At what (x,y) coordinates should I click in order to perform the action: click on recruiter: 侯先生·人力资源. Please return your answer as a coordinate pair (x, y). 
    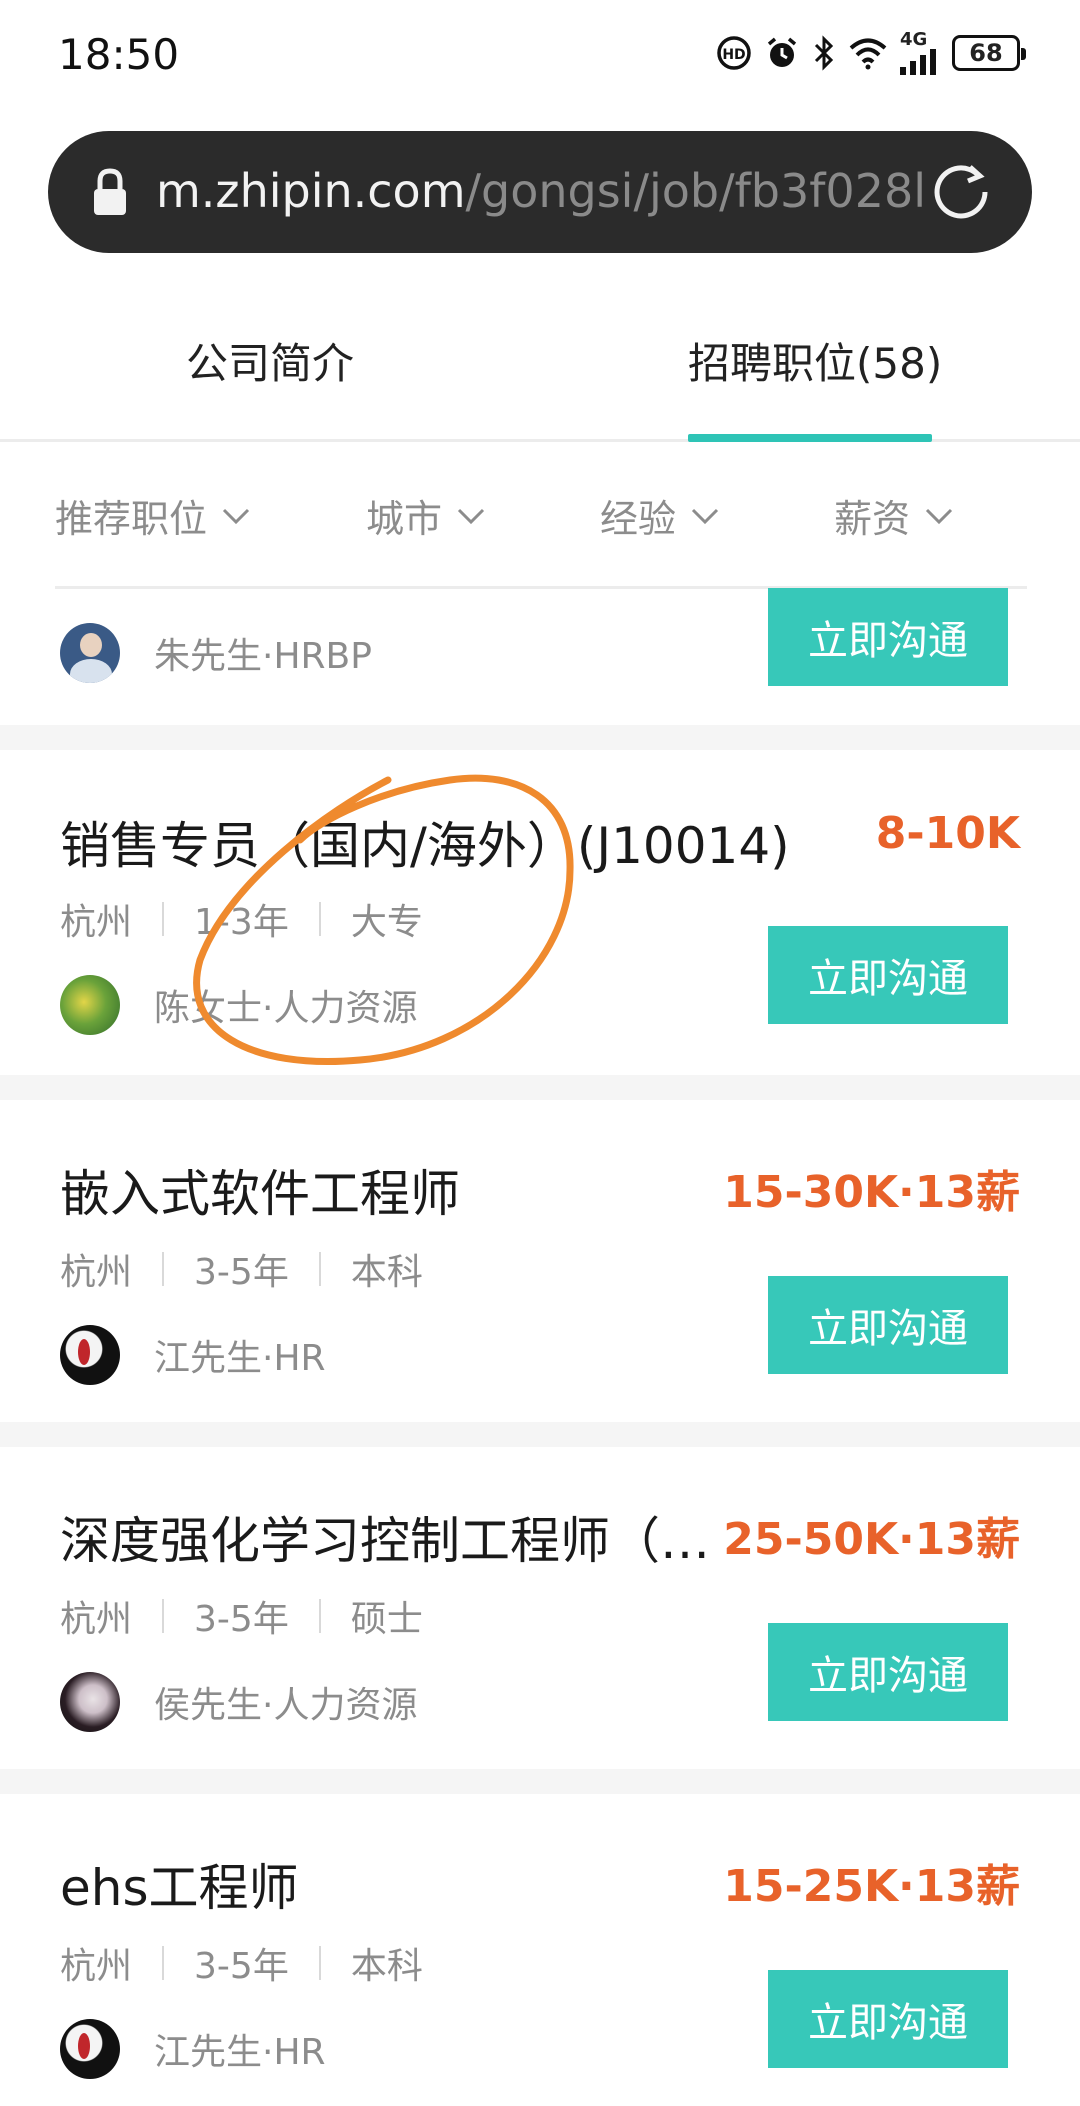
    Looking at the image, I should click on (238, 1702).